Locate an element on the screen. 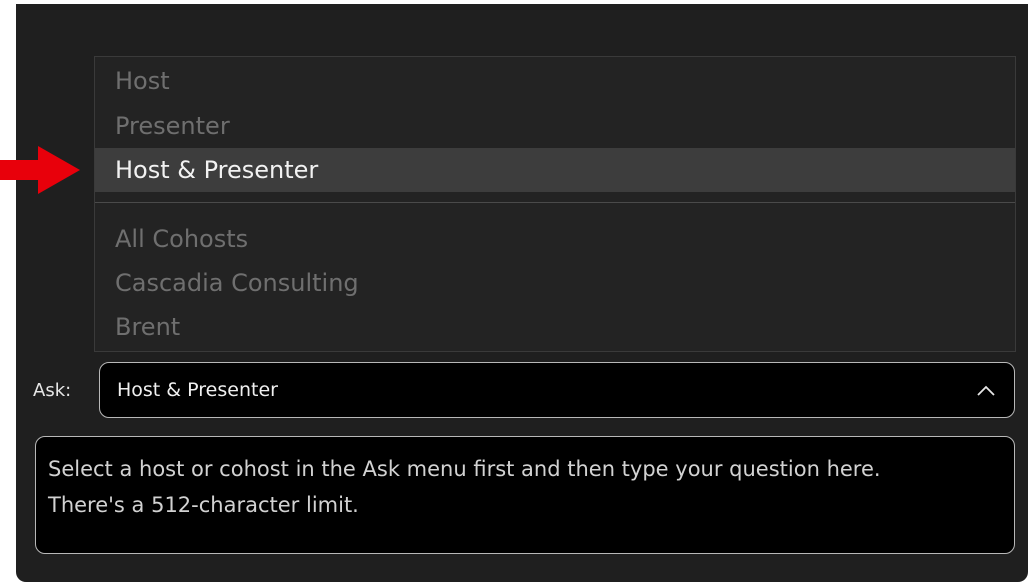 The image size is (1028, 586). menu-item-cascadia-consulting: Cascadia Consulting is located at coordinates (555, 283).